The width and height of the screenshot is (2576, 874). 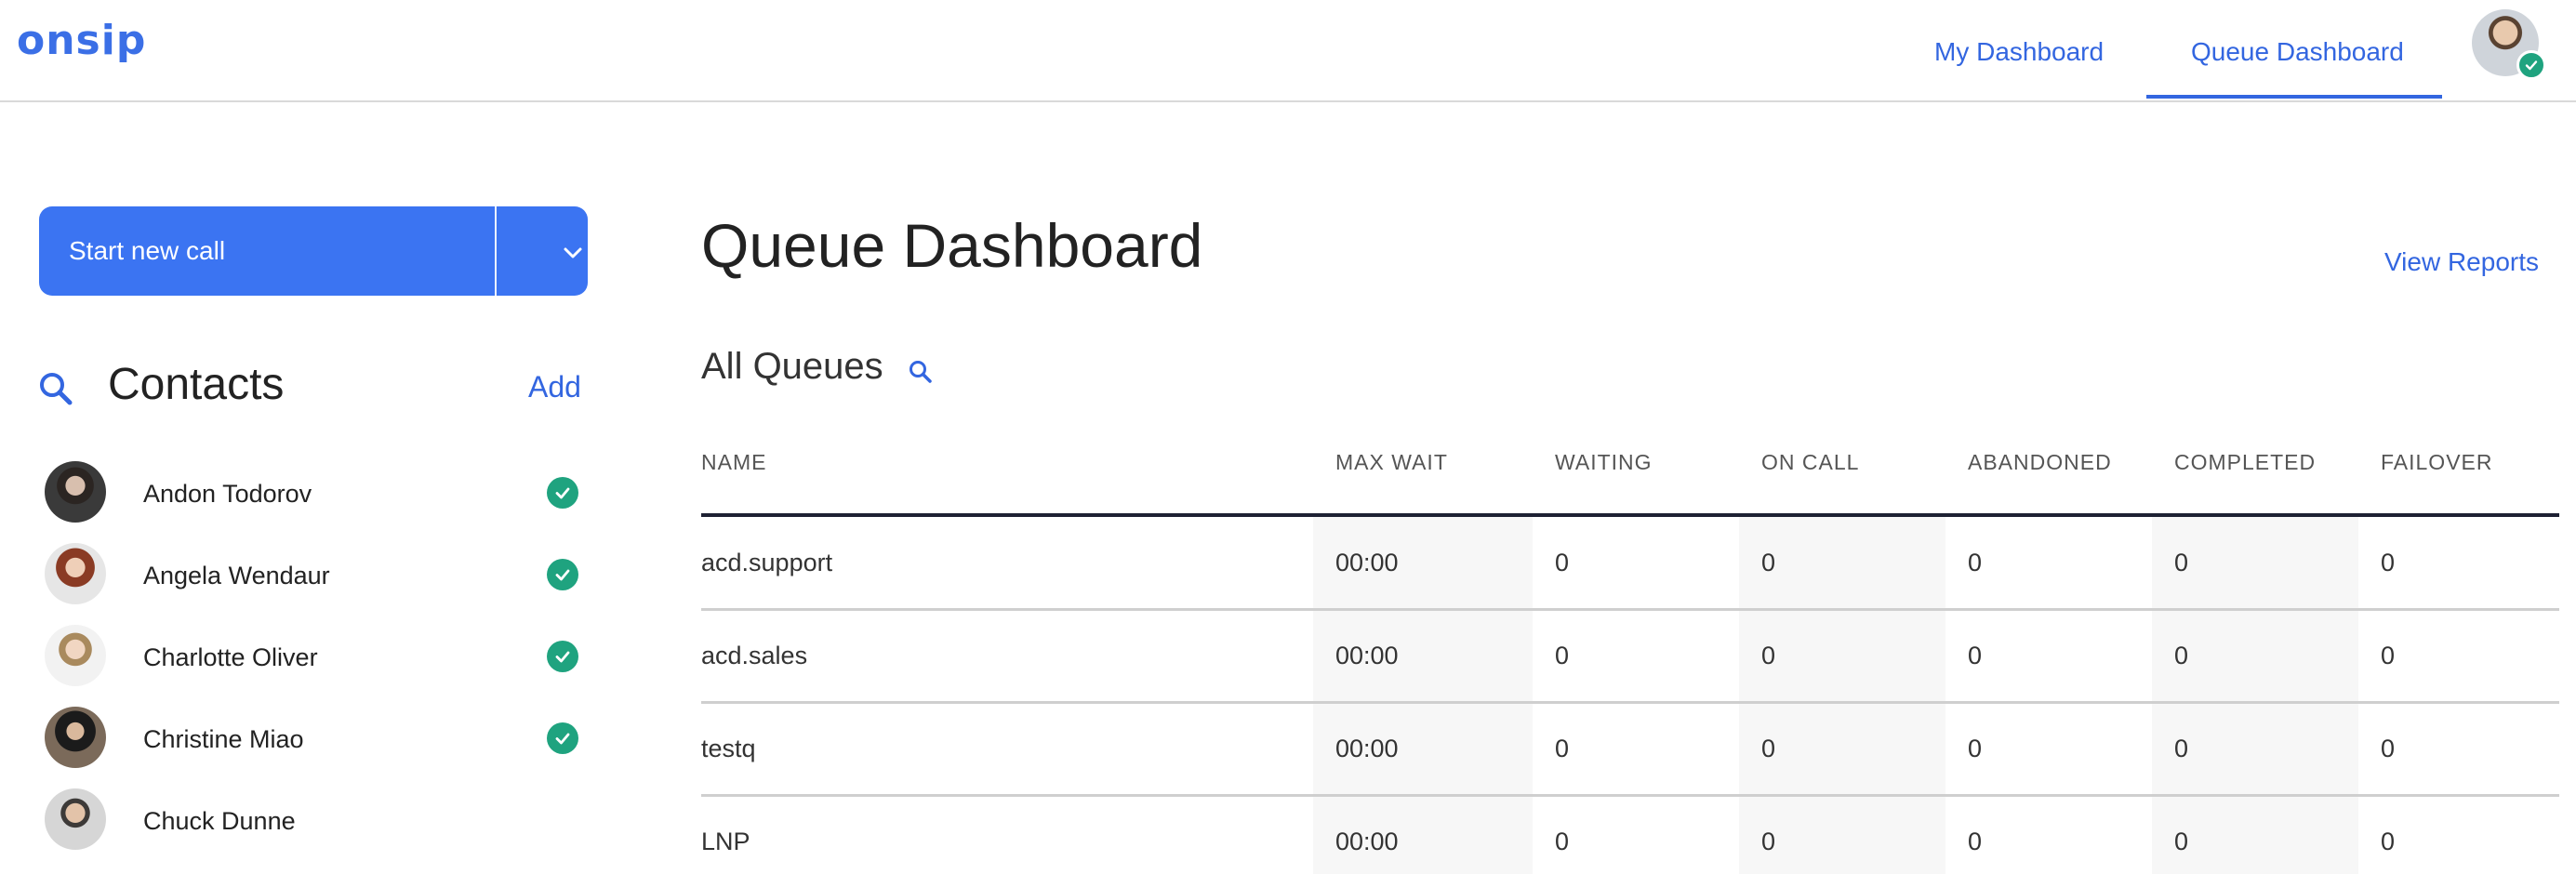 I want to click on contact-name: Christine Miao, so click(x=223, y=739).